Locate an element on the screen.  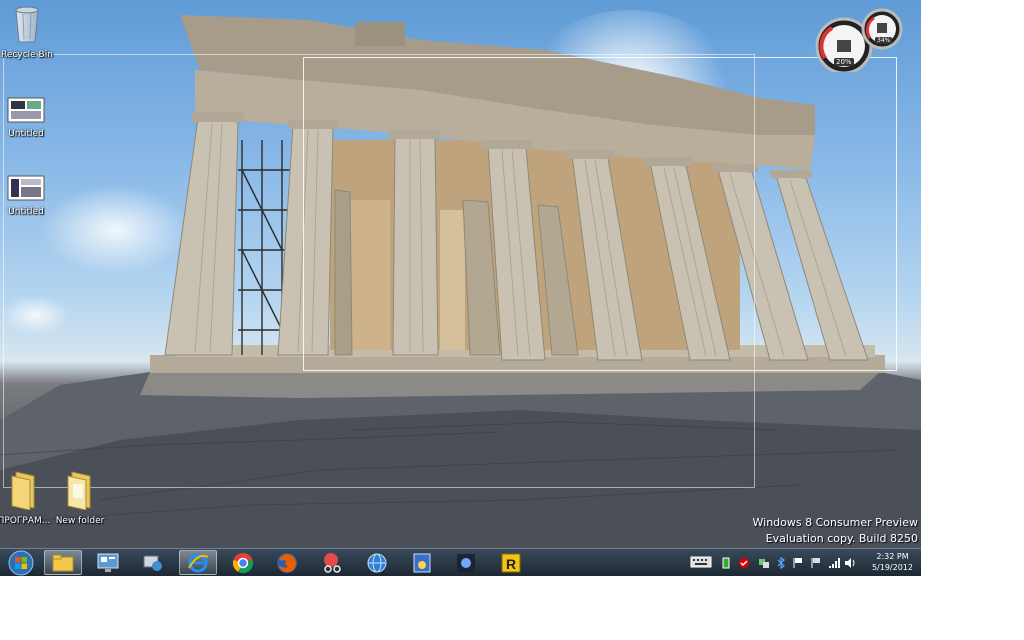
desktop-icon-untitled-2: Untitled is located at coordinates (29, 196).